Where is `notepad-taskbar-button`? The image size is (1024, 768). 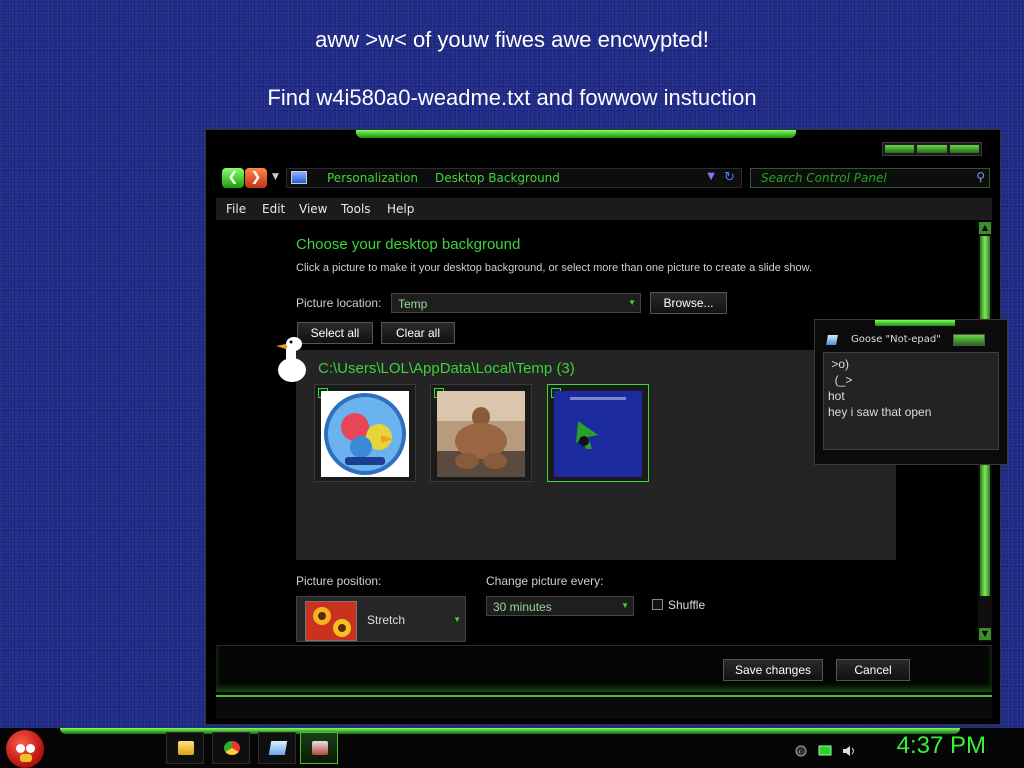
notepad-taskbar-button is located at coordinates (277, 748).